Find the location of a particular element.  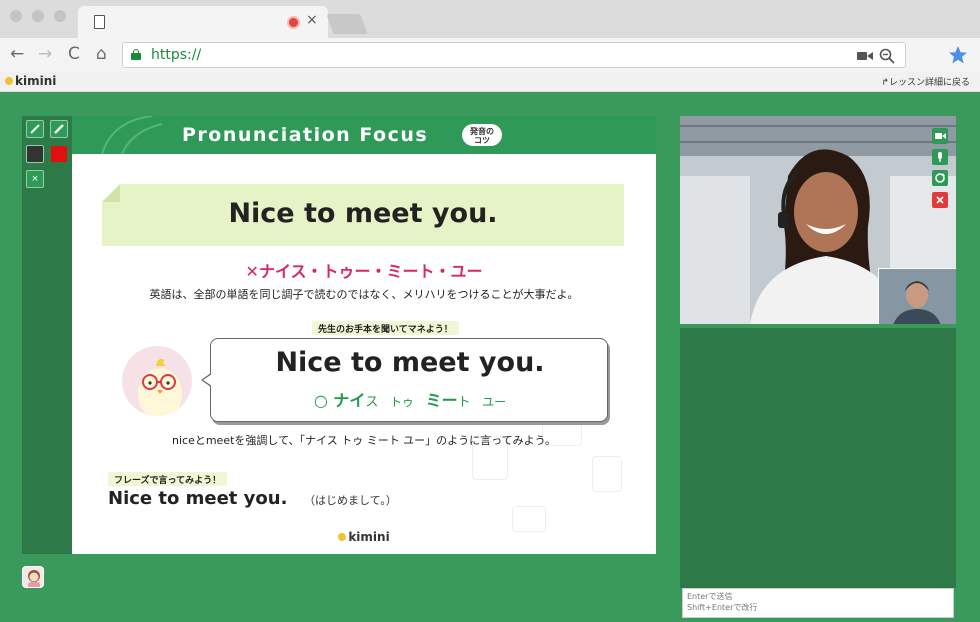

url-text: https:// is located at coordinates (176, 55).